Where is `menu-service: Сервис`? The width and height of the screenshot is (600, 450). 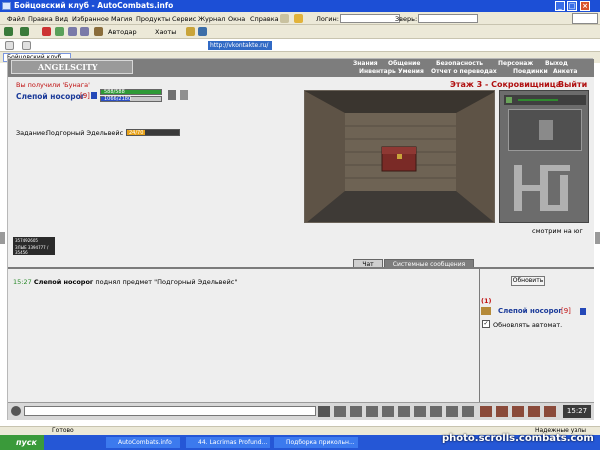 menu-service: Сервис is located at coordinates (184, 19).